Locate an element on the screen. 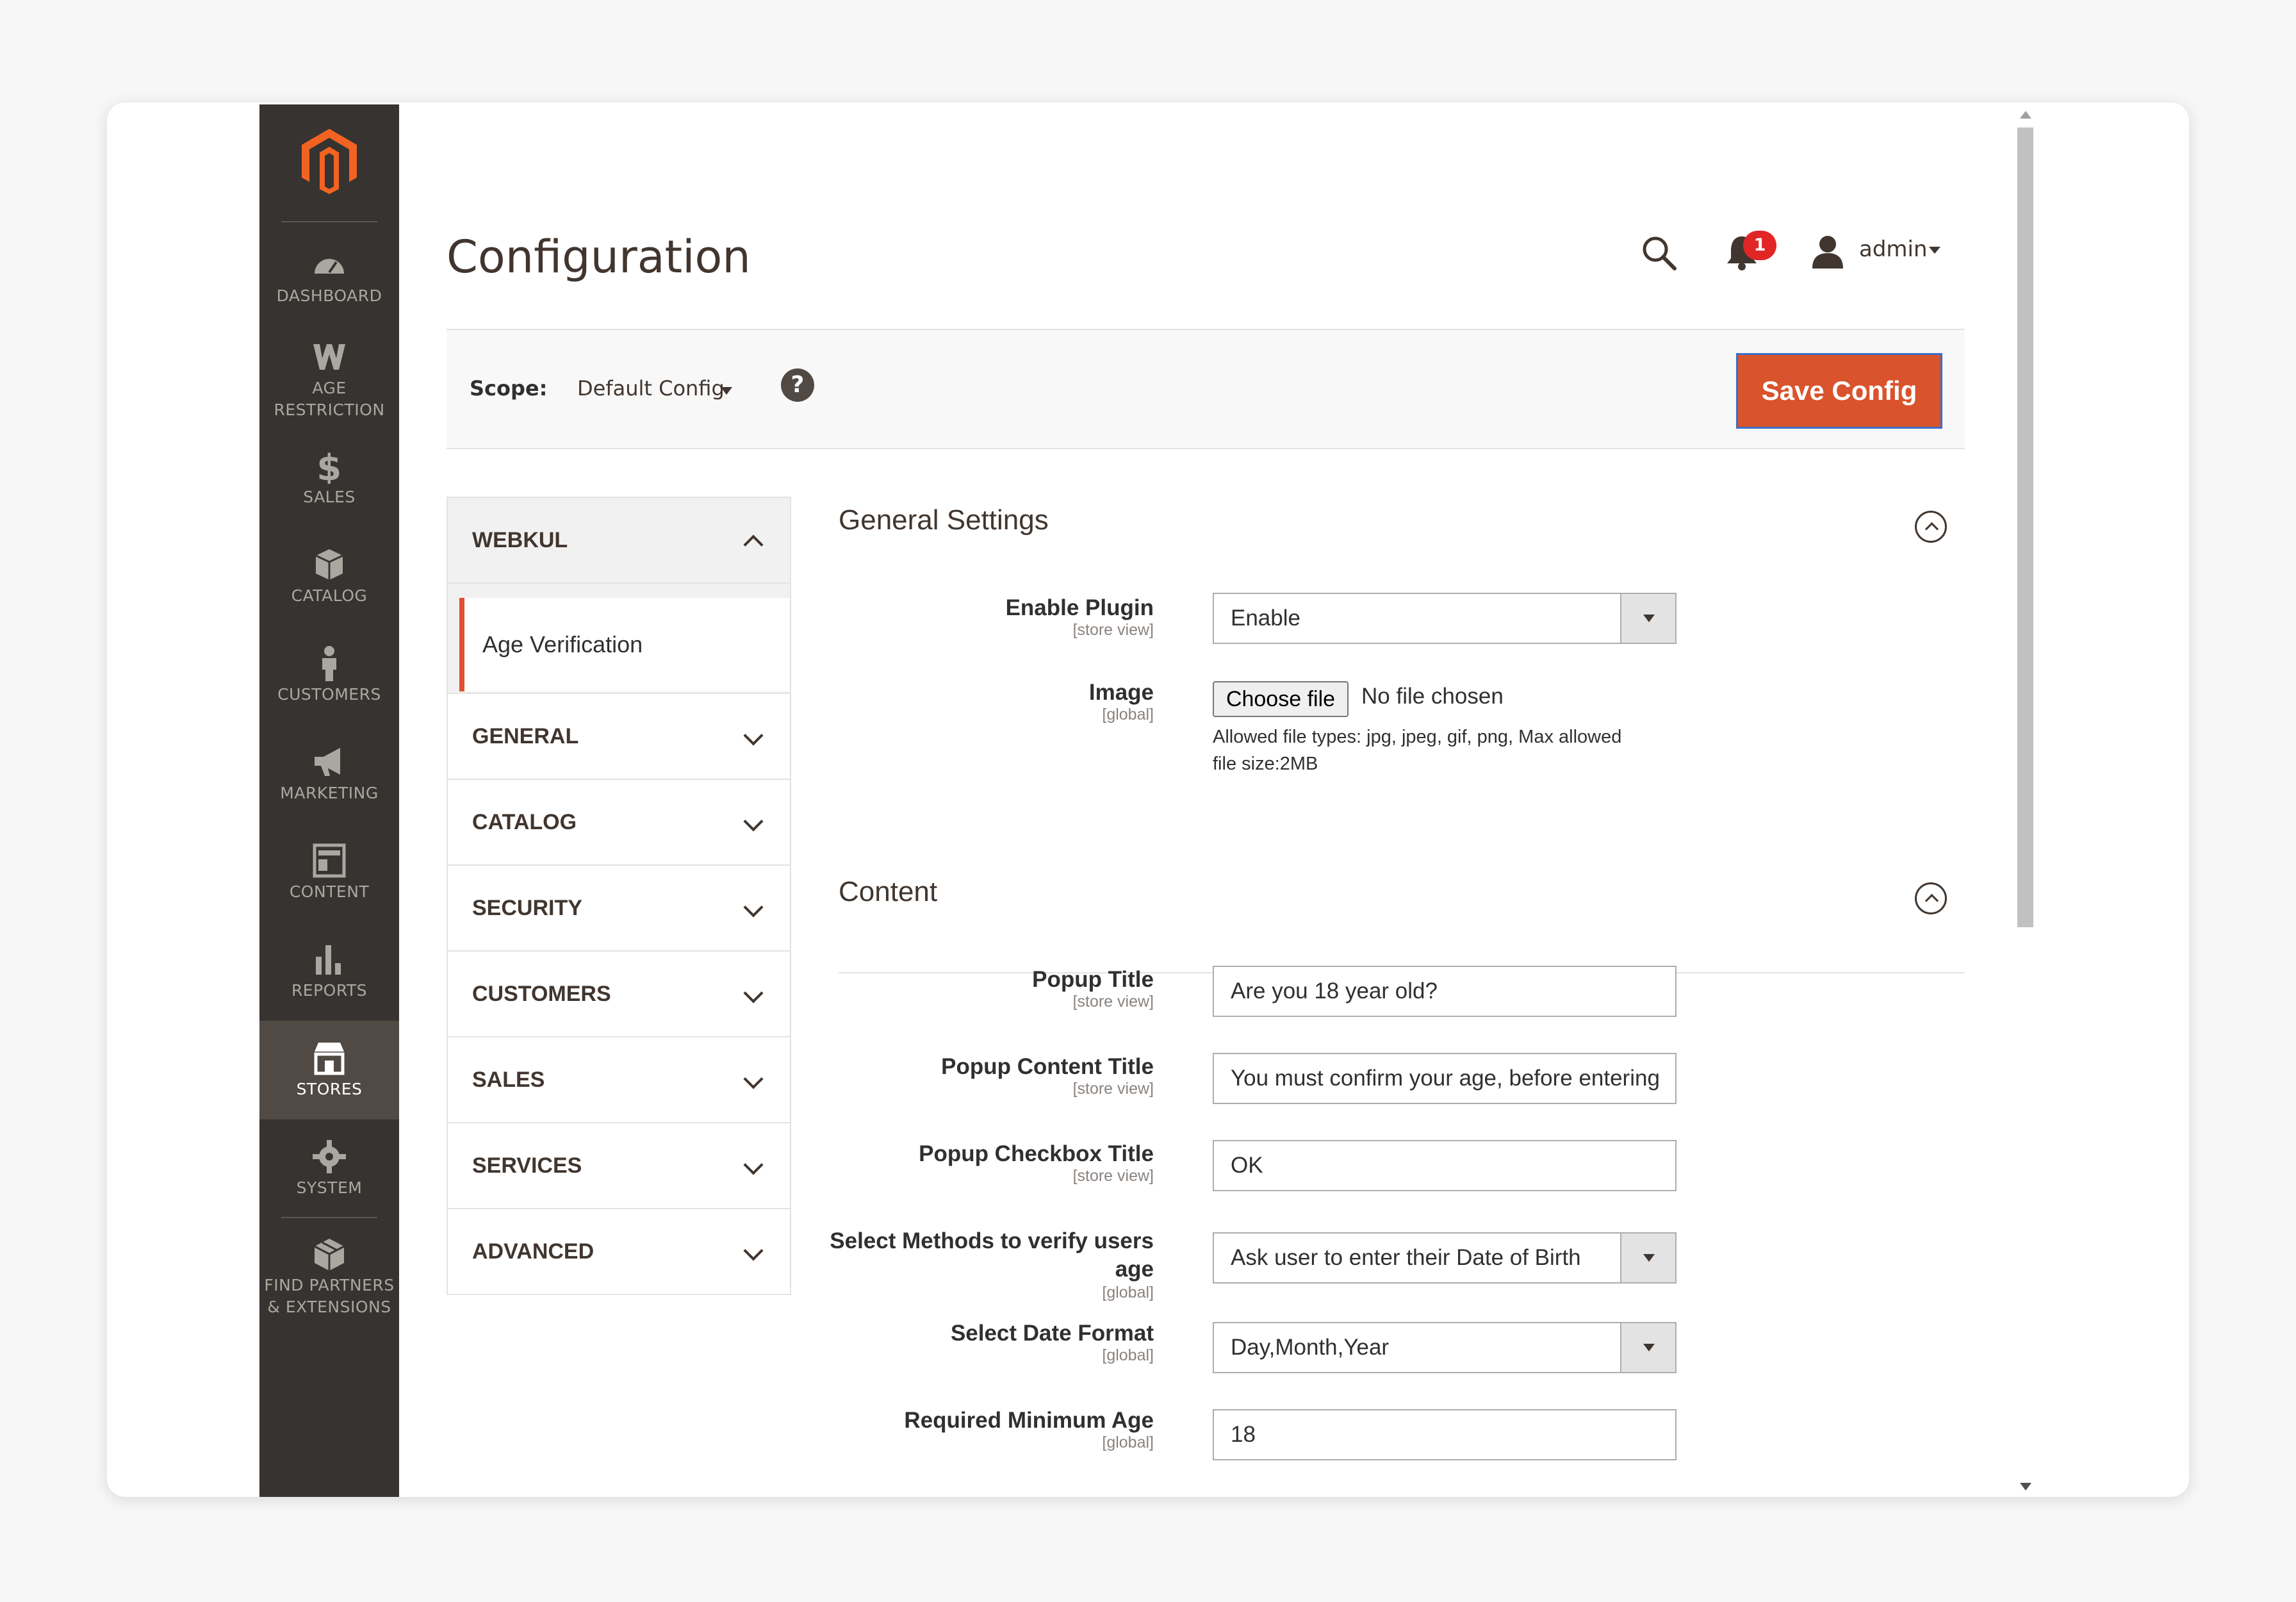  box-icon is located at coordinates (329, 564).